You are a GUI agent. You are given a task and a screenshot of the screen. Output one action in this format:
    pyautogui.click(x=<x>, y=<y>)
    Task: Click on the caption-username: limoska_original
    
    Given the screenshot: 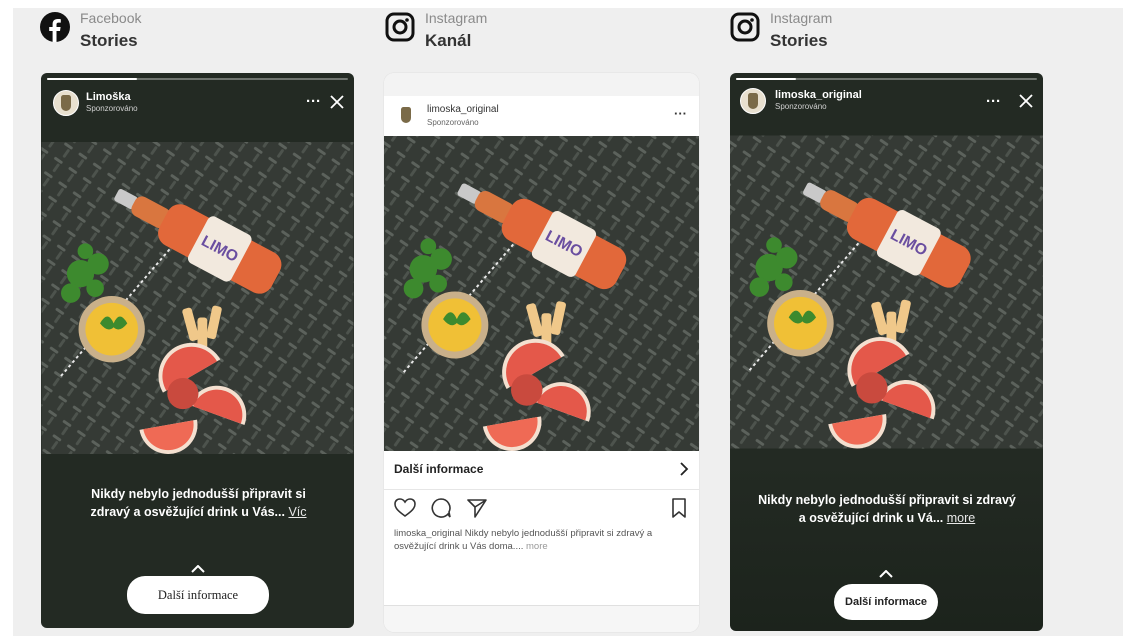 What is the action you would take?
    pyautogui.click(x=428, y=533)
    